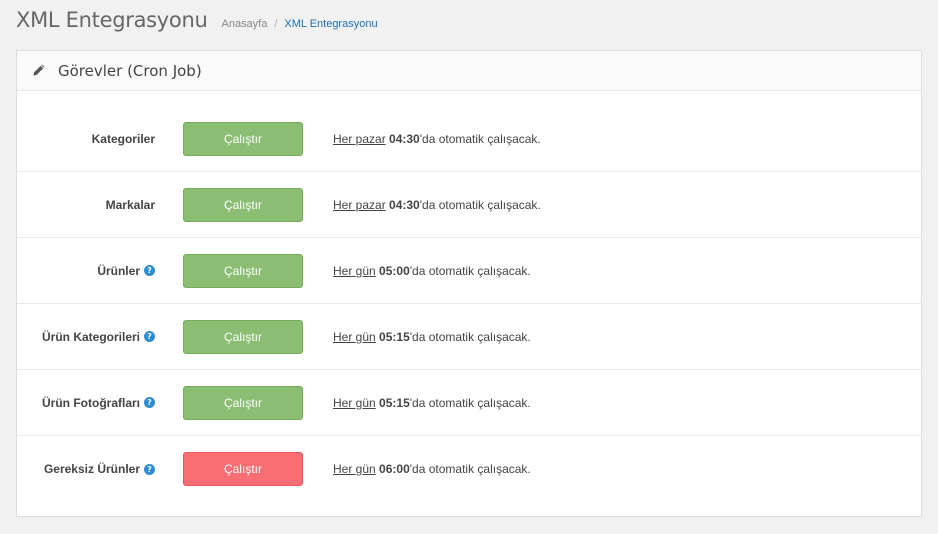  I want to click on schedule-time: 05:00, so click(394, 270).